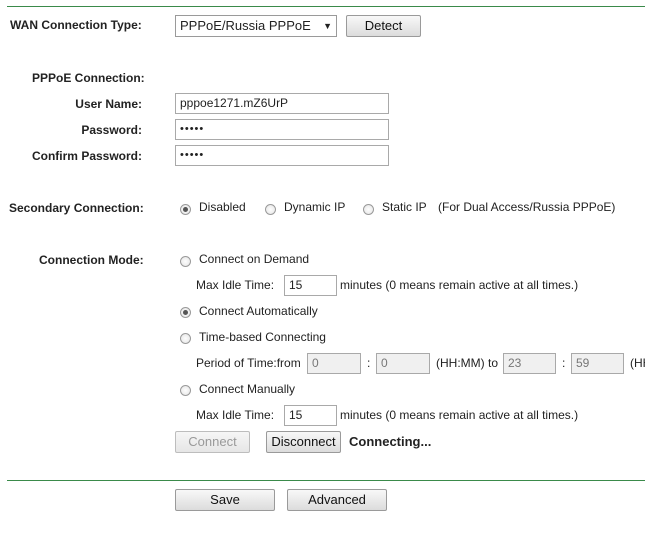  What do you see at coordinates (529, 363) in the screenshot?
I see `to-hour-input: 23` at bounding box center [529, 363].